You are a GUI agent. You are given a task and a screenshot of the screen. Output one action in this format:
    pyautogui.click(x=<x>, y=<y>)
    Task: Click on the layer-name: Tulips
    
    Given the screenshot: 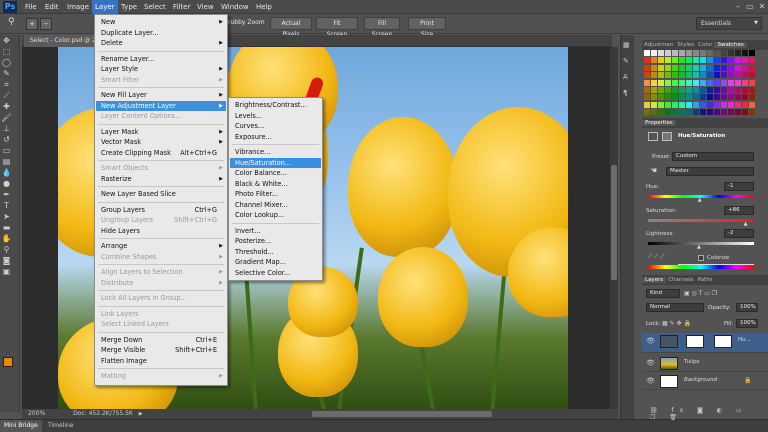 What is the action you would take?
    pyautogui.click(x=691, y=362)
    